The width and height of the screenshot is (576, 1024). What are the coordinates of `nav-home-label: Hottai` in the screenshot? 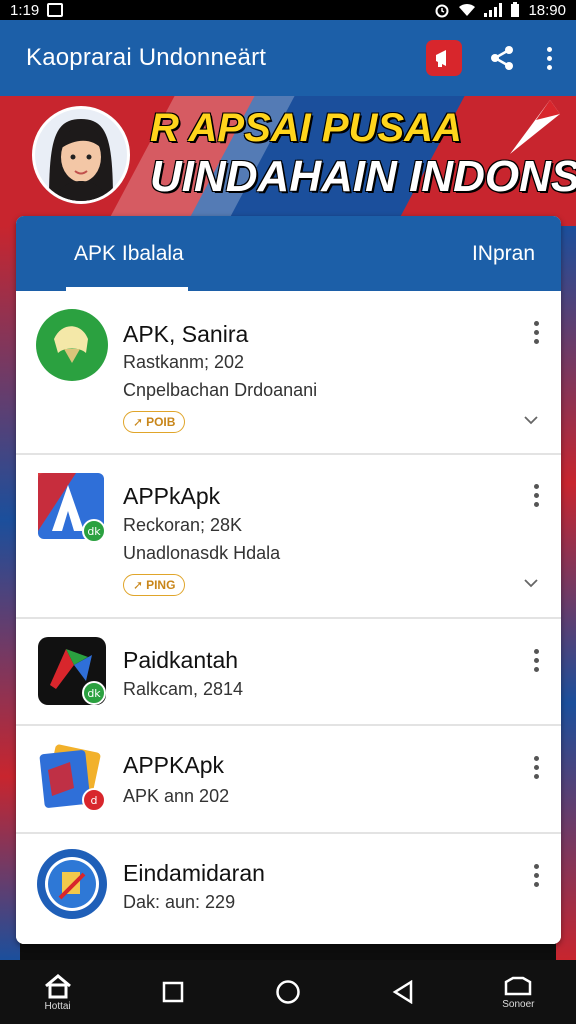 It's located at (57, 1006).